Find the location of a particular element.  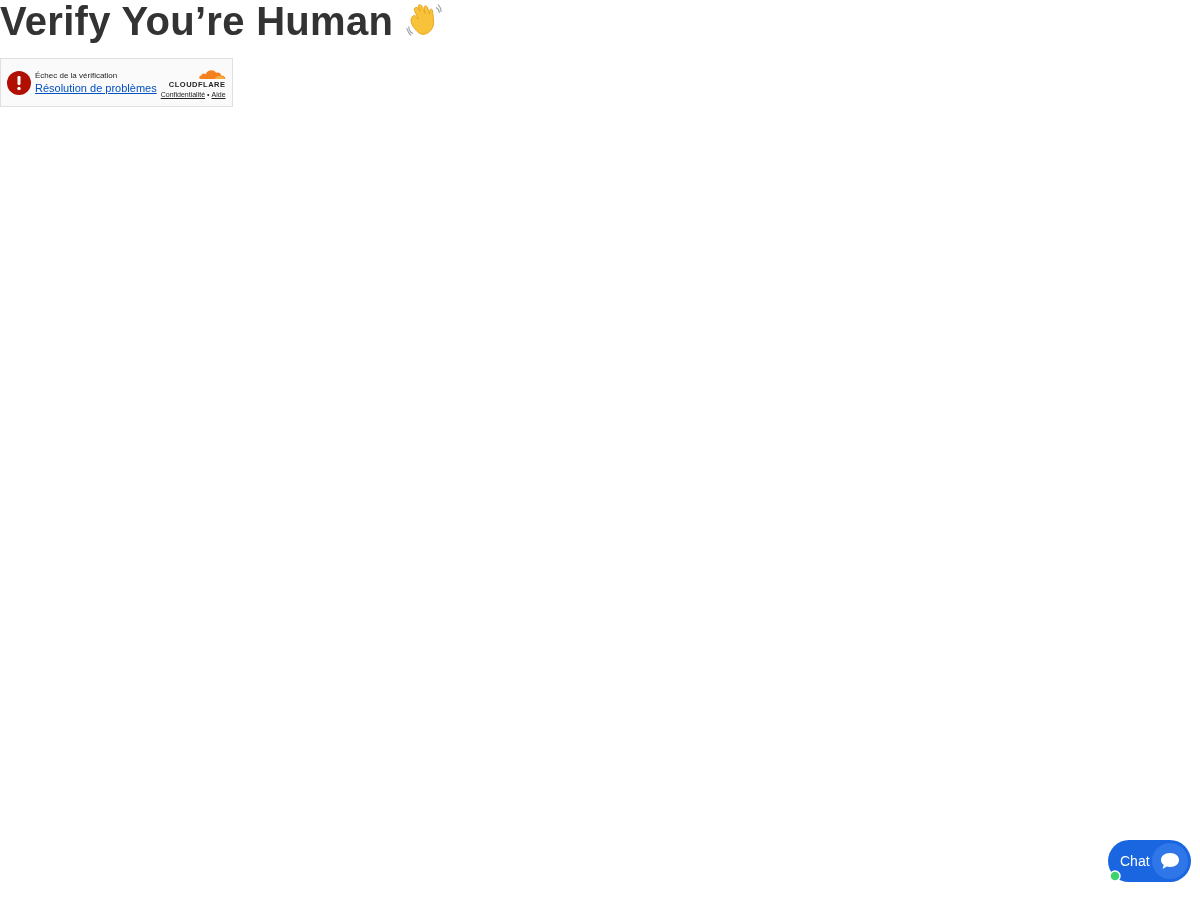

status-text: Échec de la vérification is located at coordinates (77, 75).